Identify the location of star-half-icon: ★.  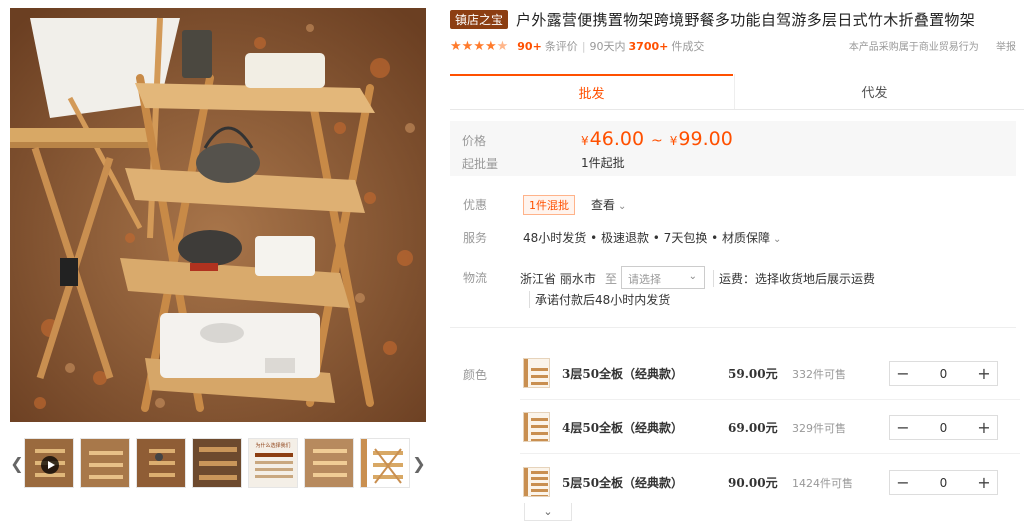
(502, 46).